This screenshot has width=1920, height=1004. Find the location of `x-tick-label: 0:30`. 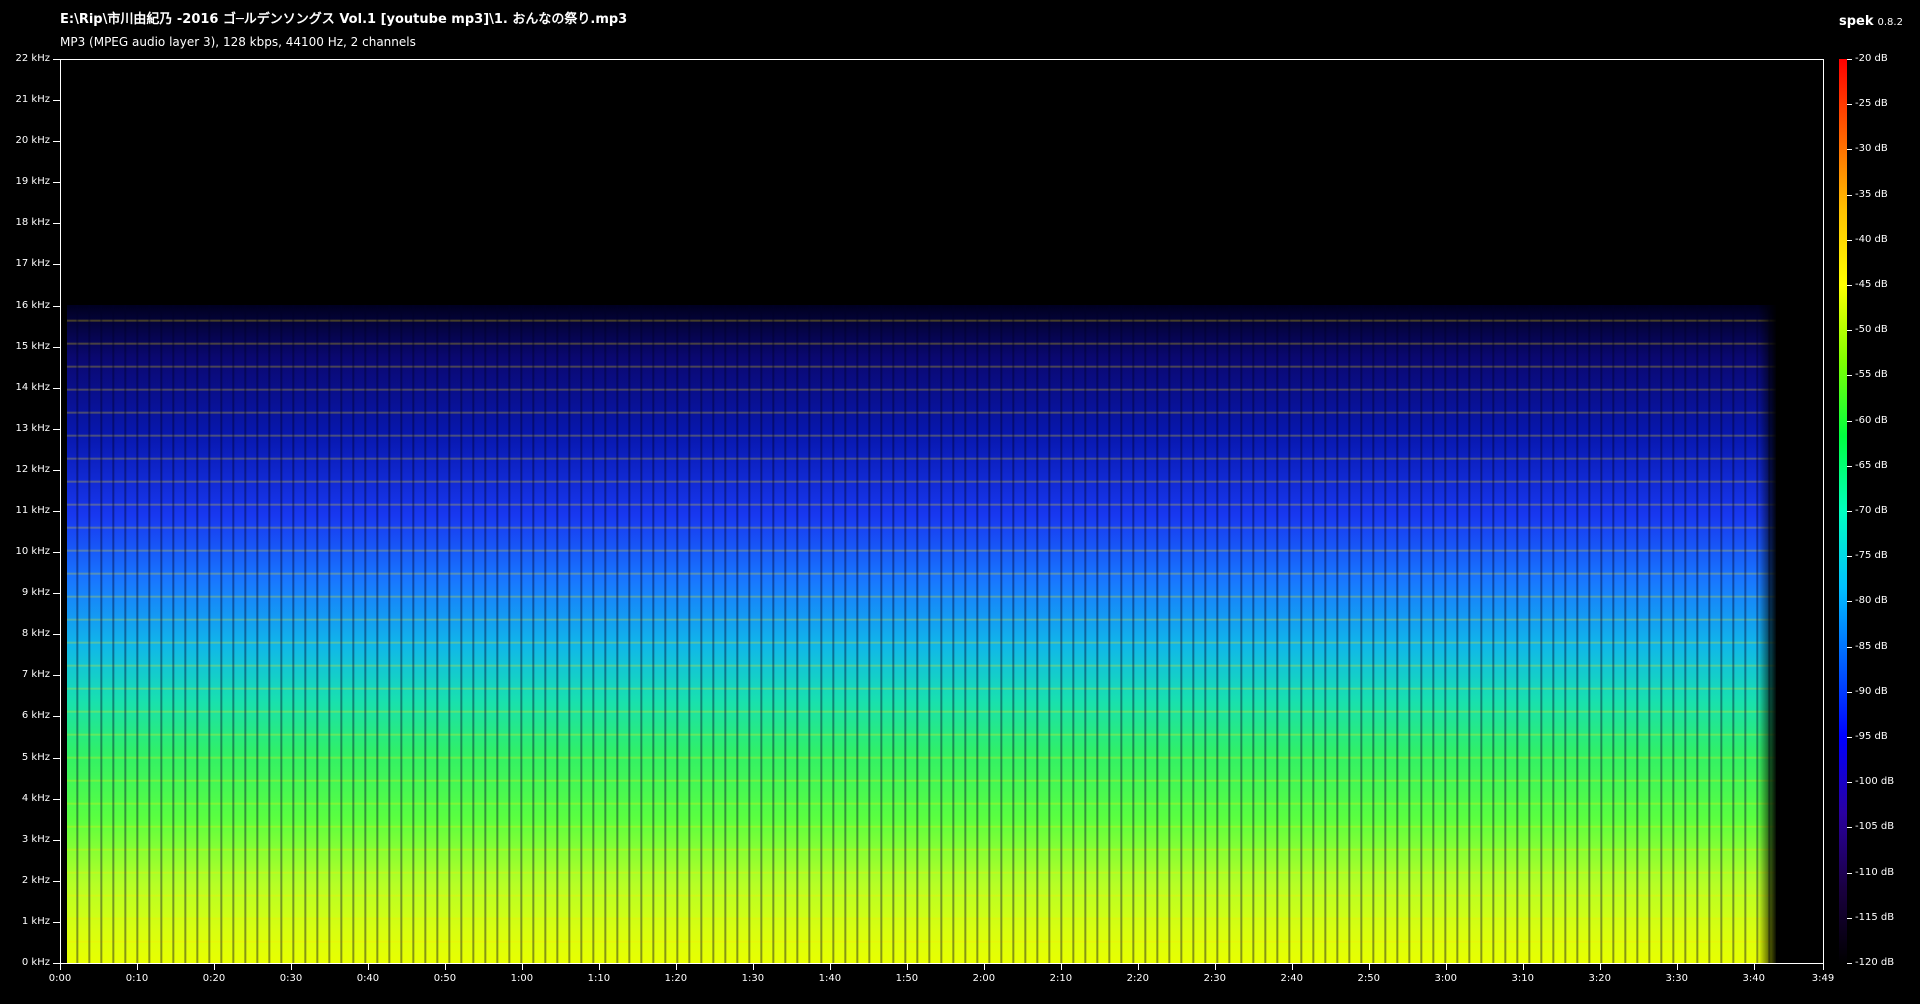

x-tick-label: 0:30 is located at coordinates (291, 978).